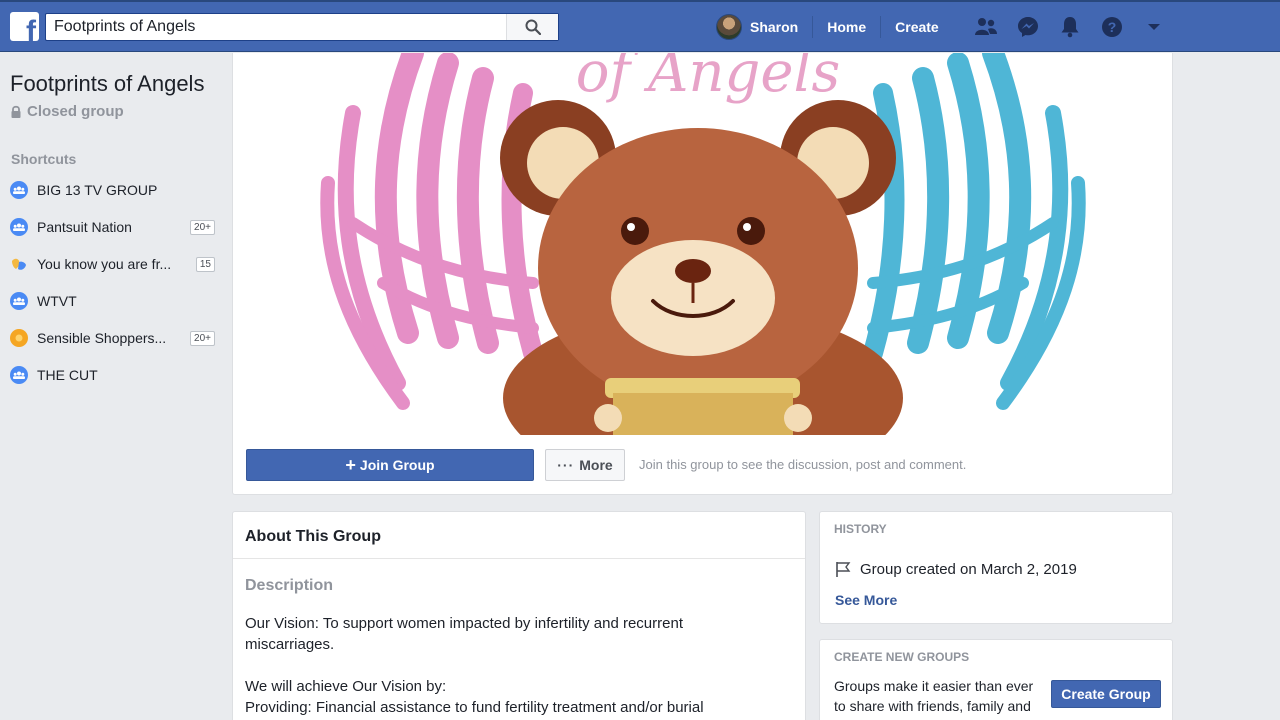  I want to click on shortcut-label: BIG 13 TV GROUP, so click(97, 190).